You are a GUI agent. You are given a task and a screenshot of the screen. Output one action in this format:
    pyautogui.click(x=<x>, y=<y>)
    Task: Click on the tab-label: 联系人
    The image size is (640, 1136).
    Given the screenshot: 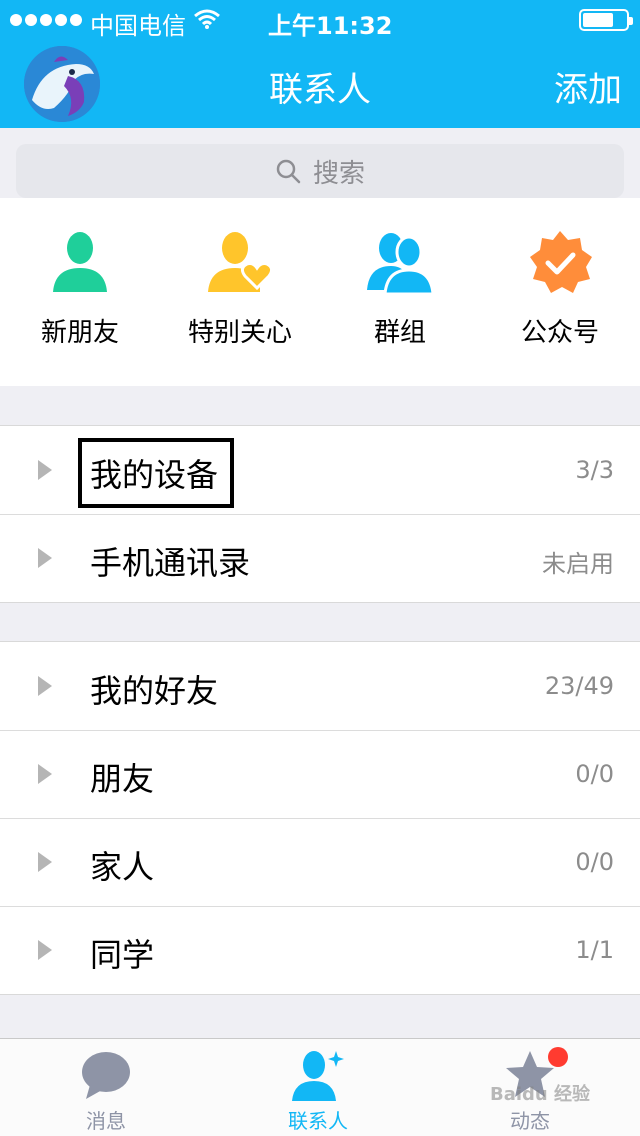 What is the action you would take?
    pyautogui.click(x=318, y=1121)
    